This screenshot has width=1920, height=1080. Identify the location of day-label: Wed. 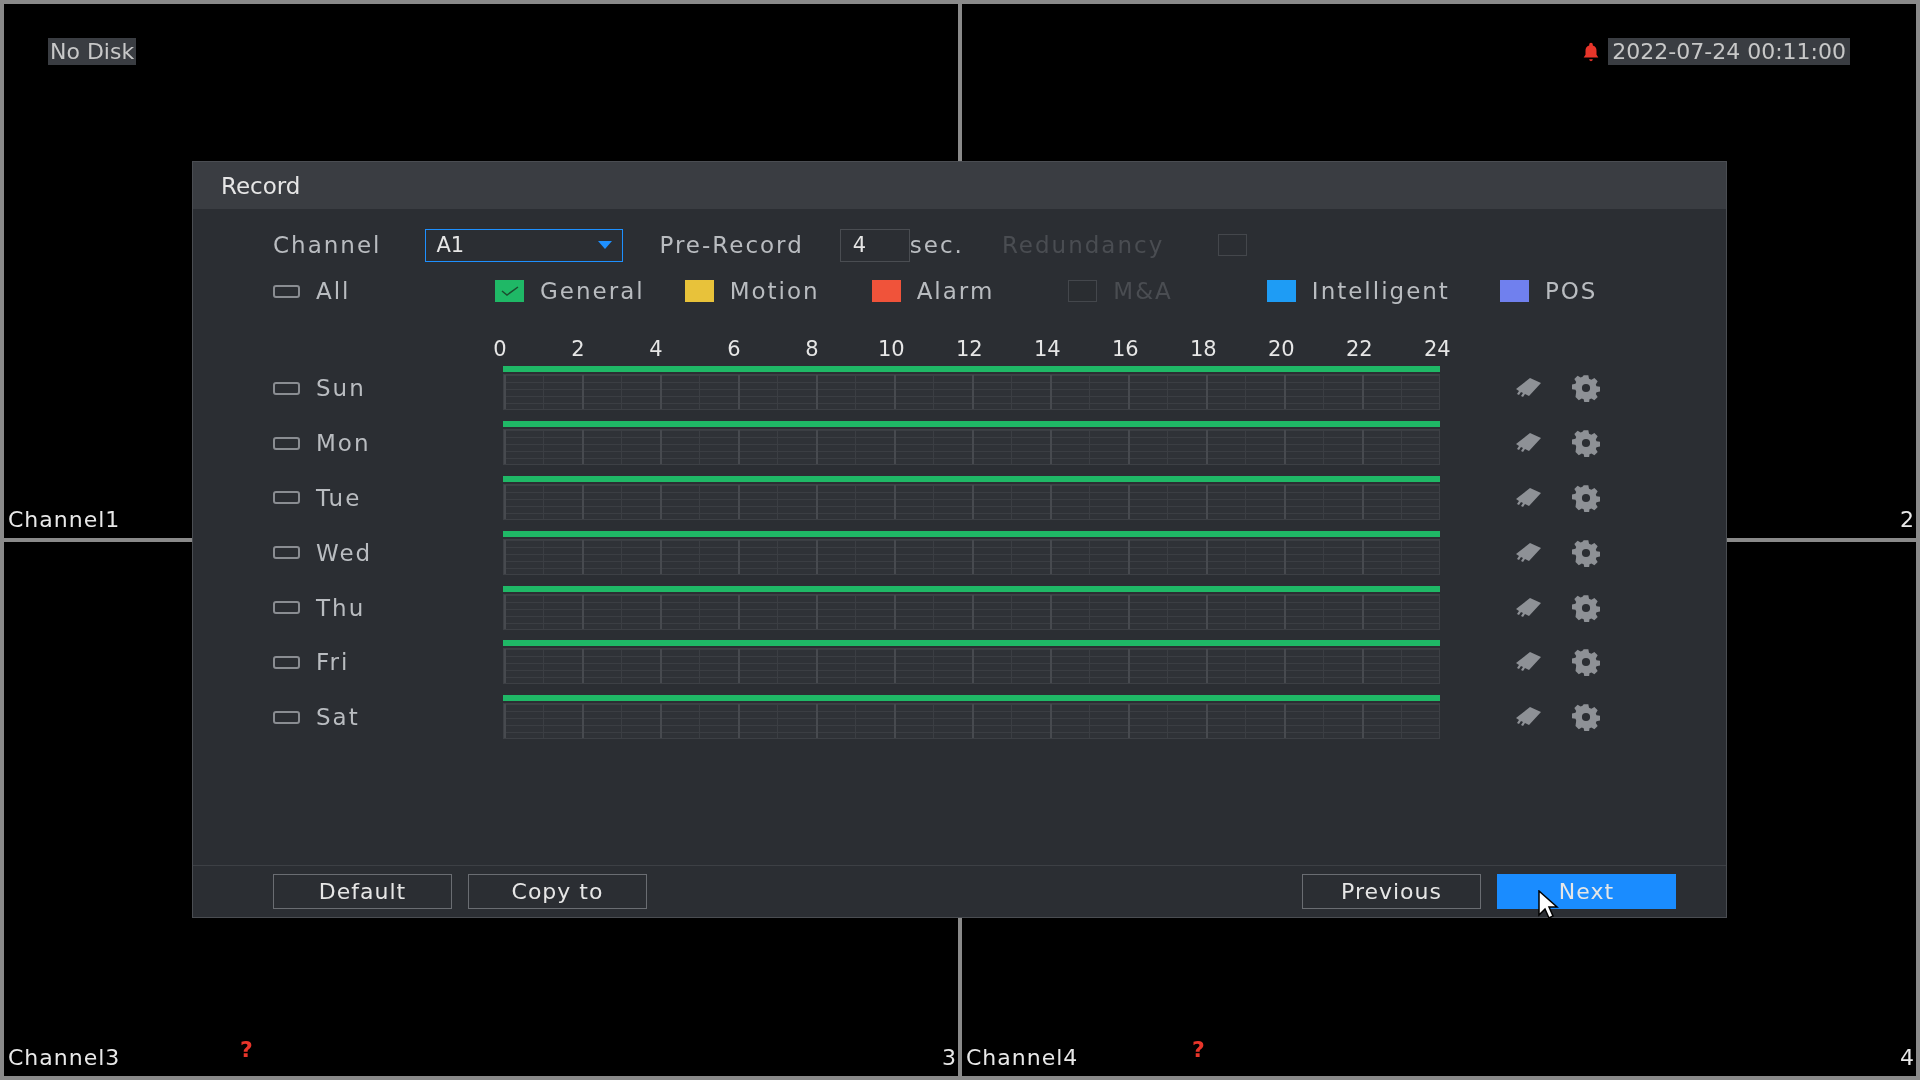
(344, 552).